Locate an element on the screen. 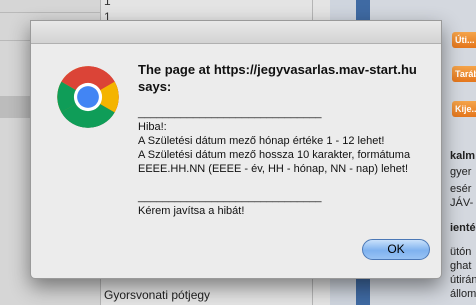 The image size is (476, 305). background-side-text: ghat is located at coordinates (461, 266).